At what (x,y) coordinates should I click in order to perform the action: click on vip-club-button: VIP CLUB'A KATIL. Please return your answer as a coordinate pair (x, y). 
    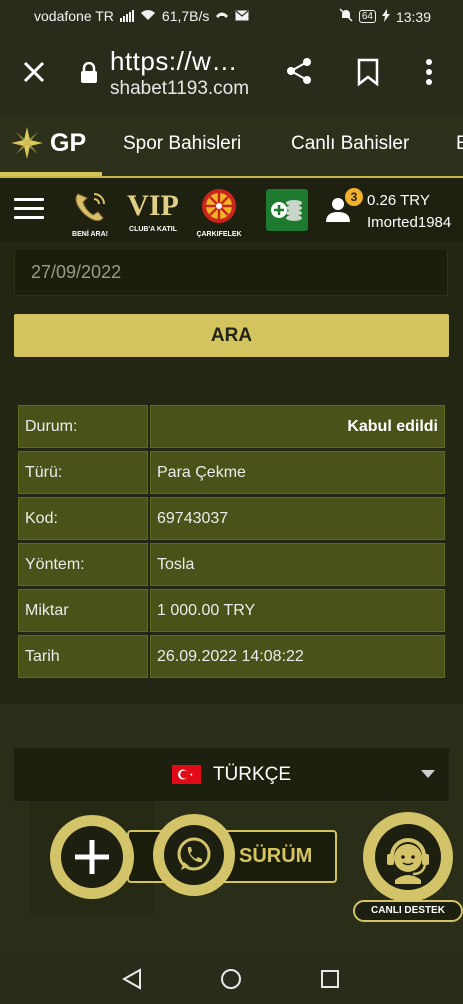
    Looking at the image, I should click on (153, 210).